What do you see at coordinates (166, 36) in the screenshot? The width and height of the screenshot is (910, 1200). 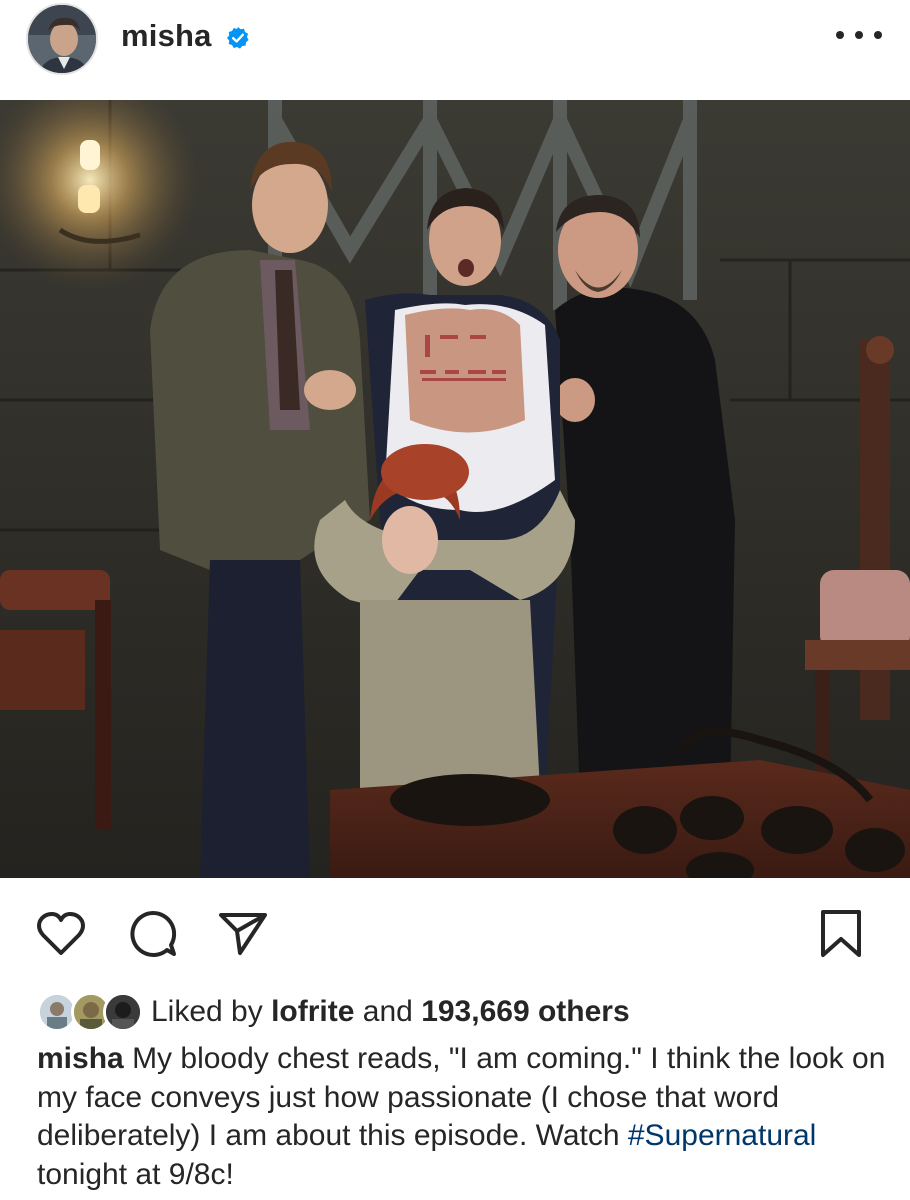 I see `username: misha` at bounding box center [166, 36].